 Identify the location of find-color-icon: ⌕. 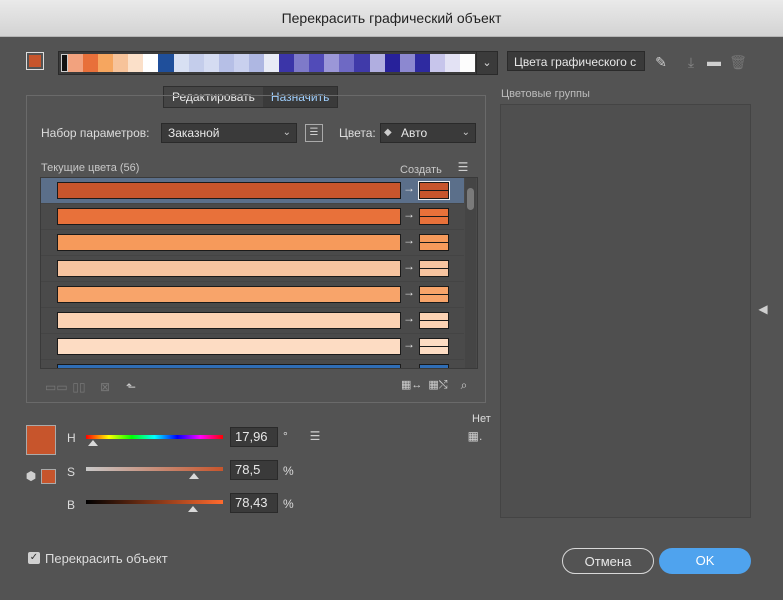
(464, 385).